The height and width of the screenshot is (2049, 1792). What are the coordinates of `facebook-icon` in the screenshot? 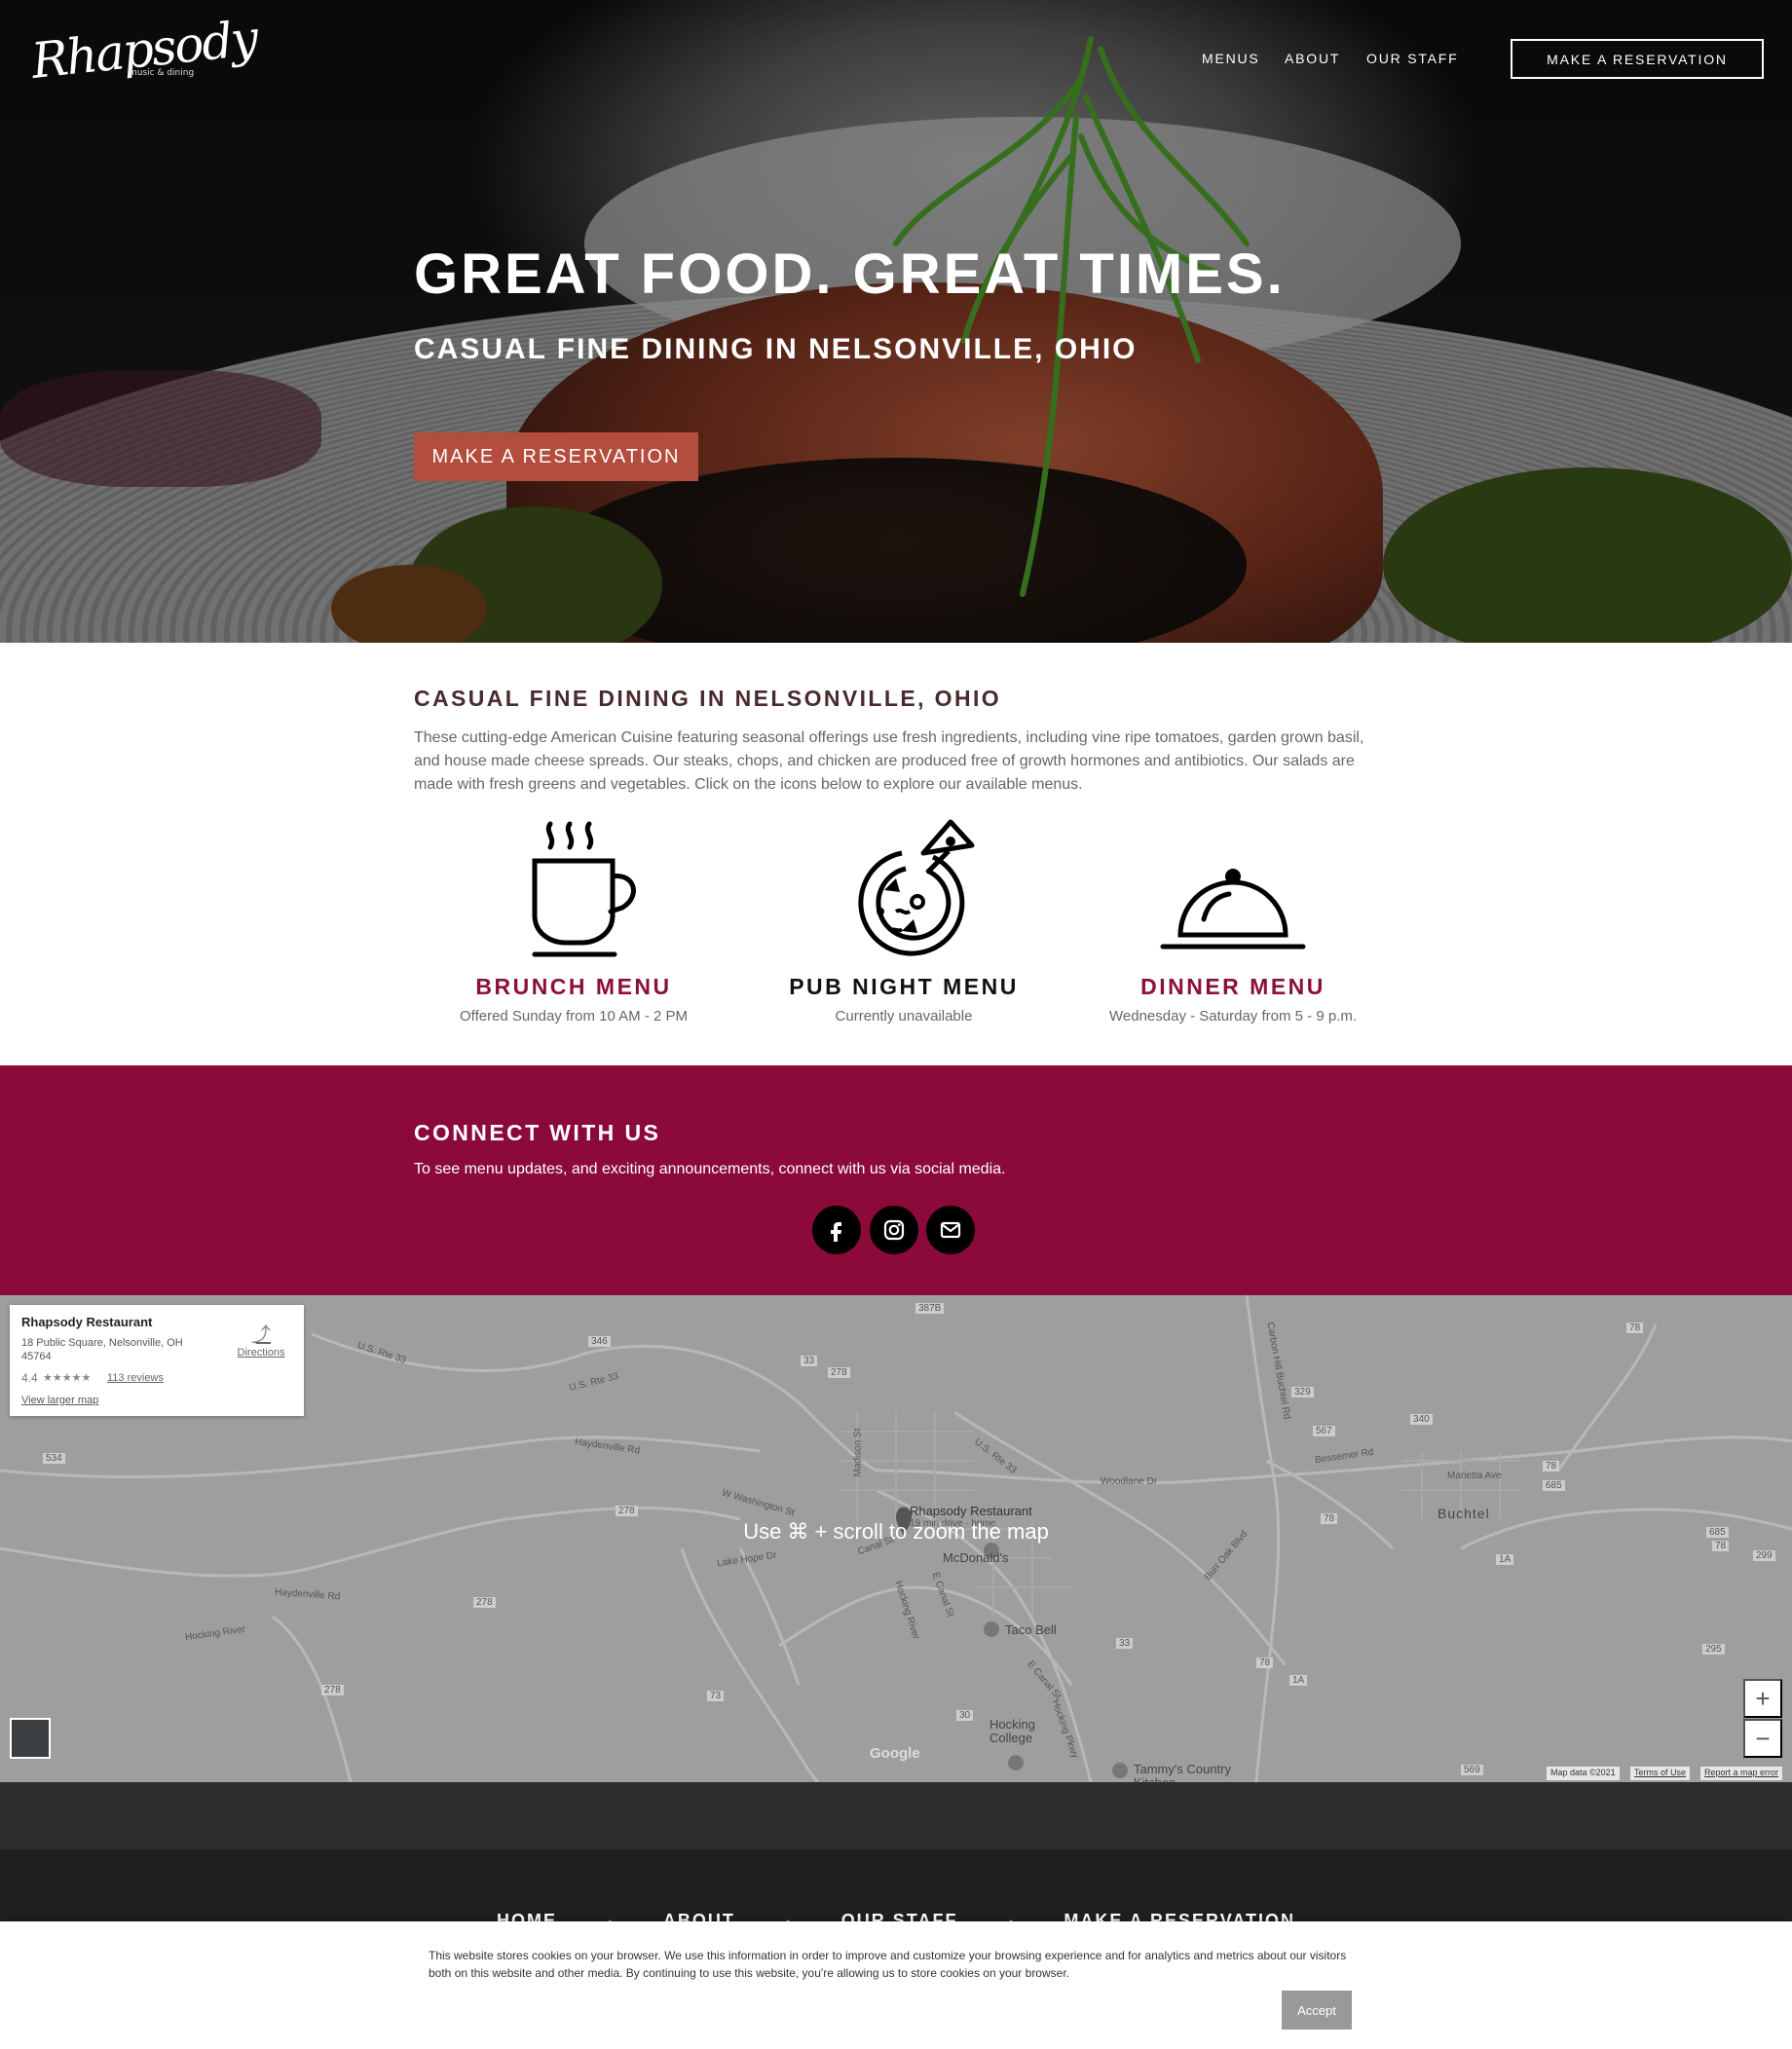 It's located at (836, 1232).